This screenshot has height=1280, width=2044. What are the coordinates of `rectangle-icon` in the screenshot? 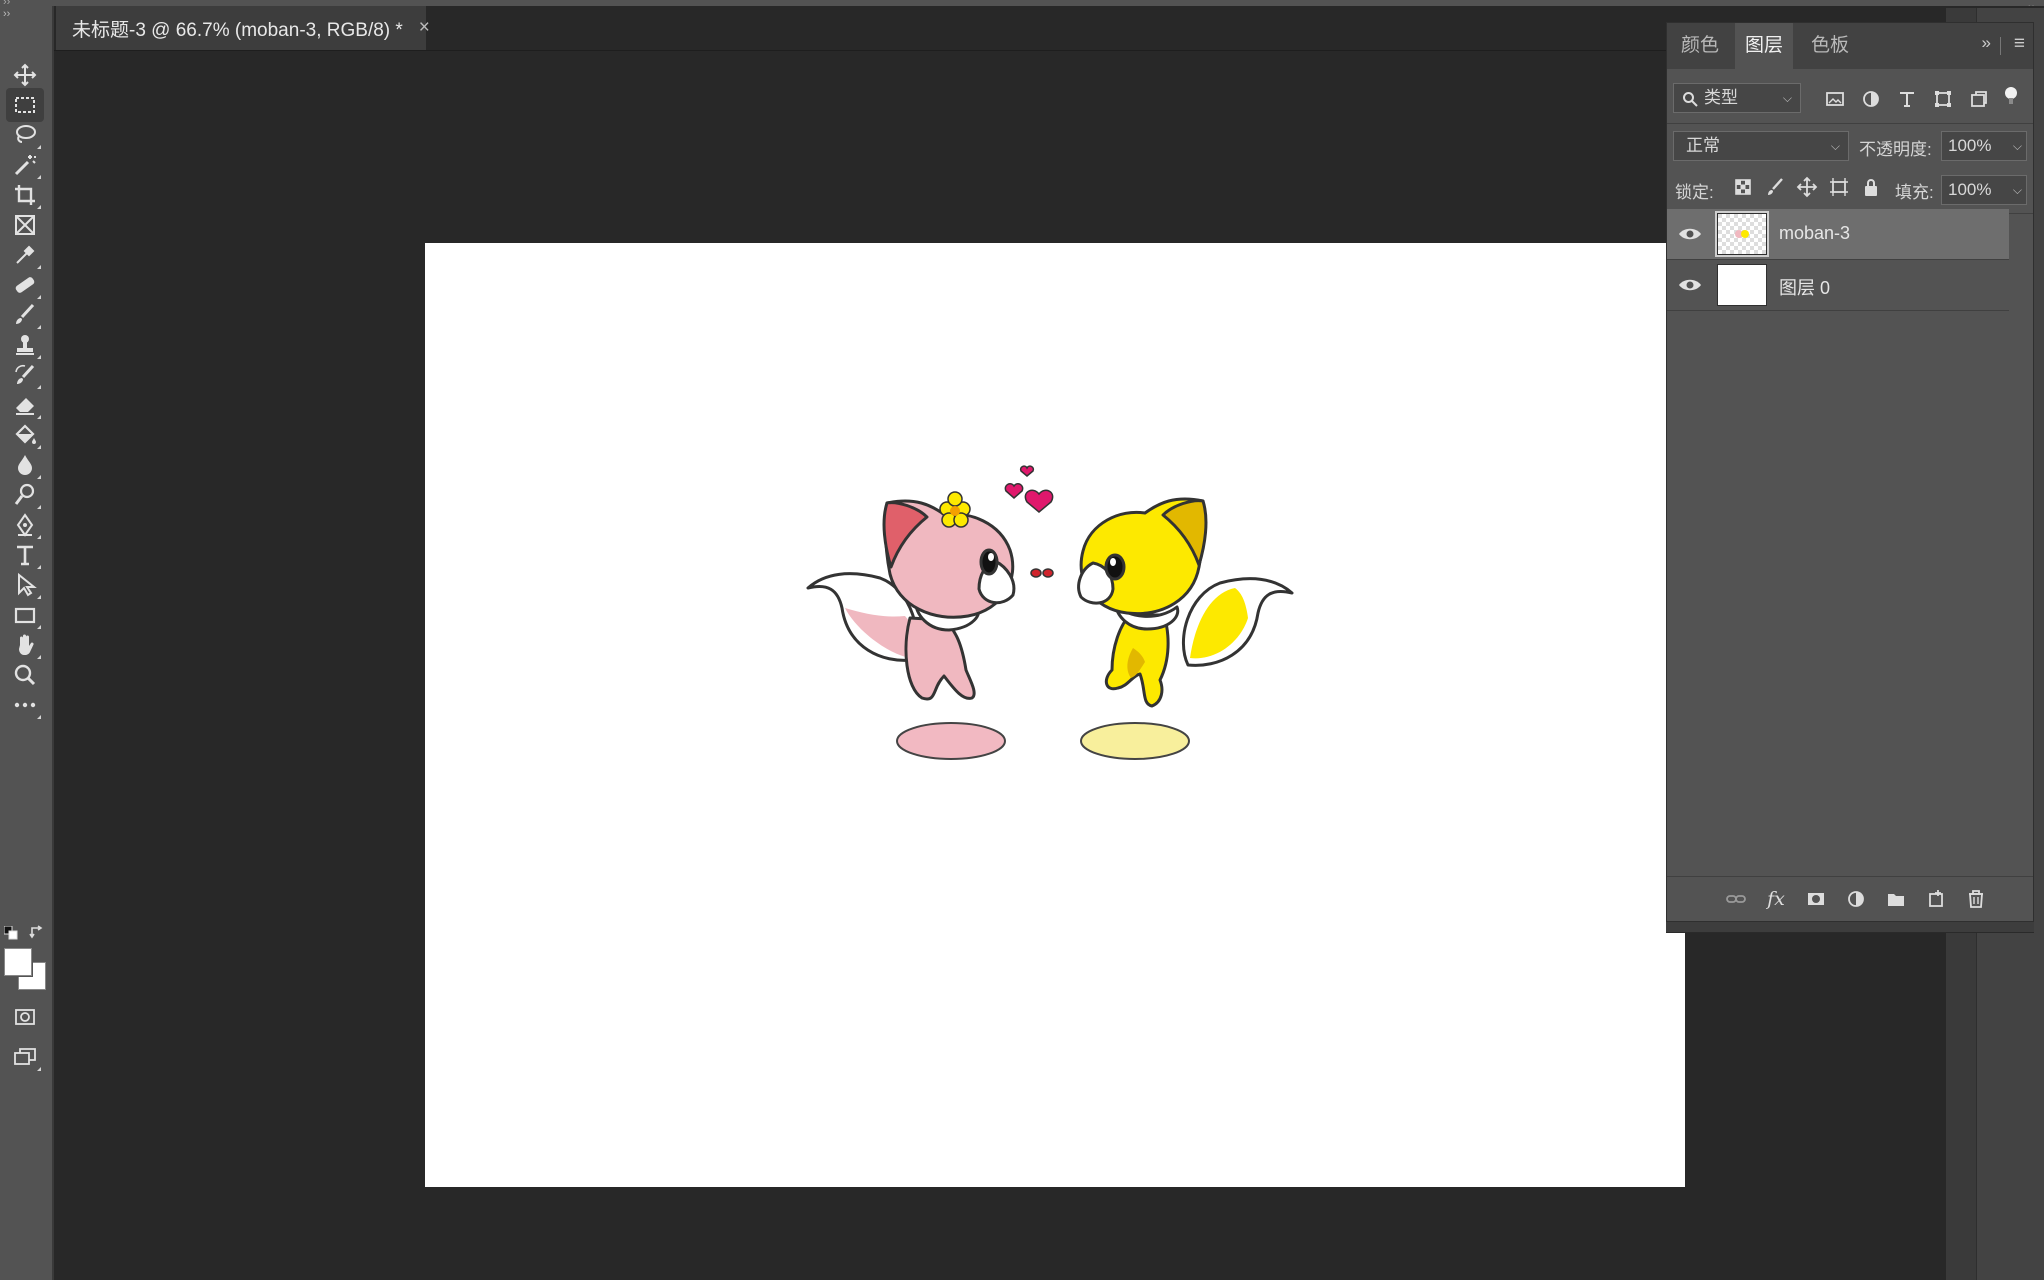 It's located at (25, 615).